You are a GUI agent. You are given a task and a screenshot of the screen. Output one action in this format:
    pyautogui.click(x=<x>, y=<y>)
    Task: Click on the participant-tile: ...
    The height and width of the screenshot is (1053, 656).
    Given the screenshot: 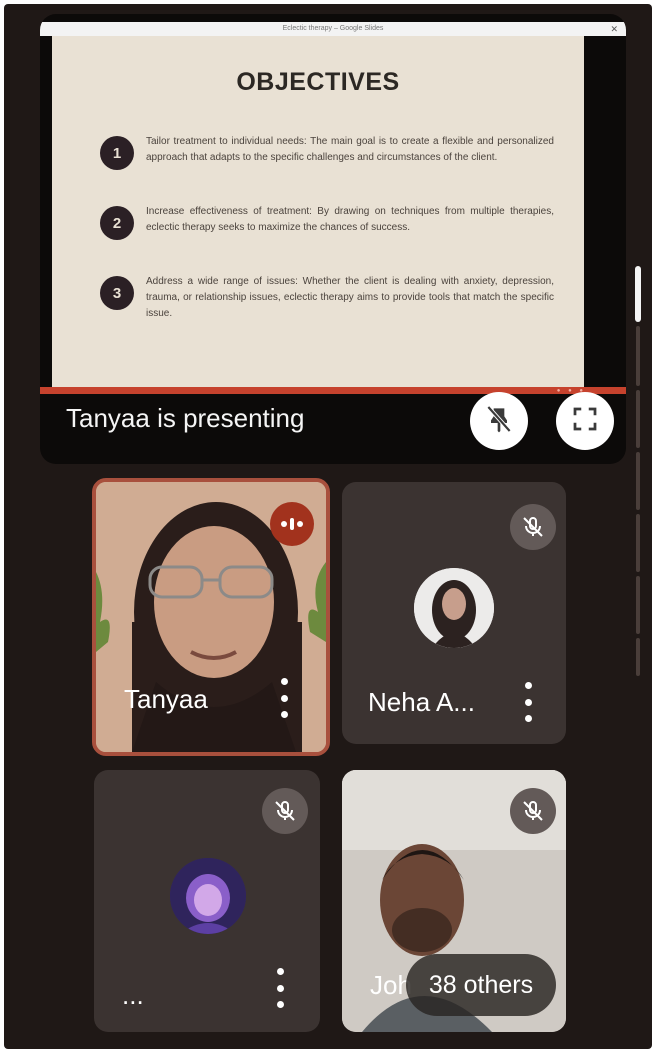 What is the action you would take?
    pyautogui.click(x=207, y=901)
    